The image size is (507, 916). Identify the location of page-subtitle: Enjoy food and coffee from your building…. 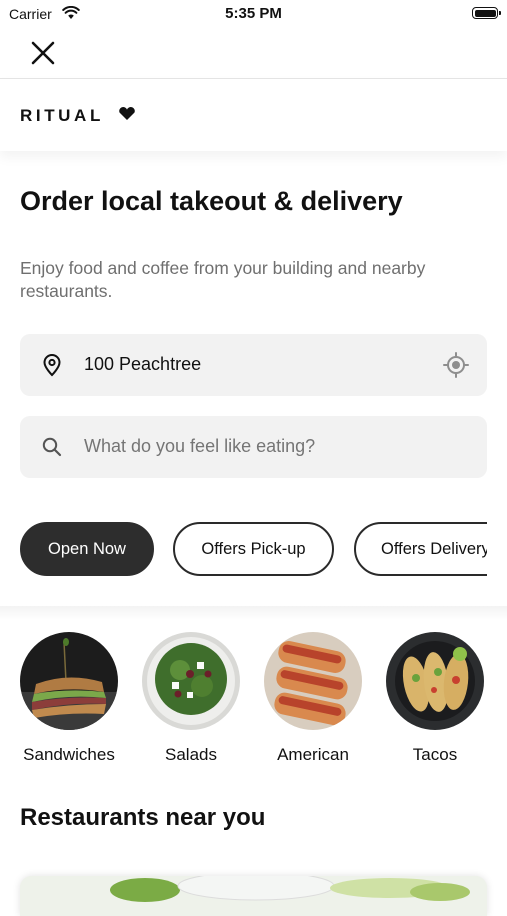
(223, 279).